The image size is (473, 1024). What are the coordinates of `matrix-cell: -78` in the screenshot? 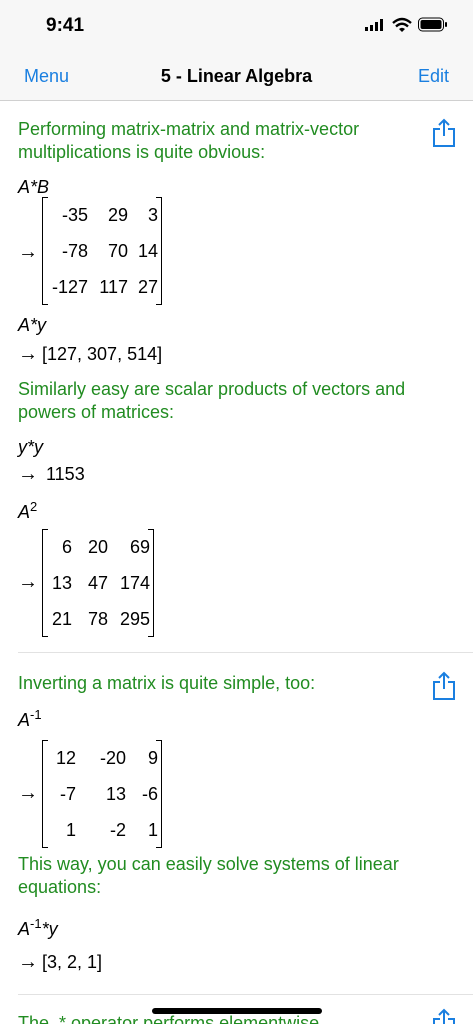 It's located at (74, 251).